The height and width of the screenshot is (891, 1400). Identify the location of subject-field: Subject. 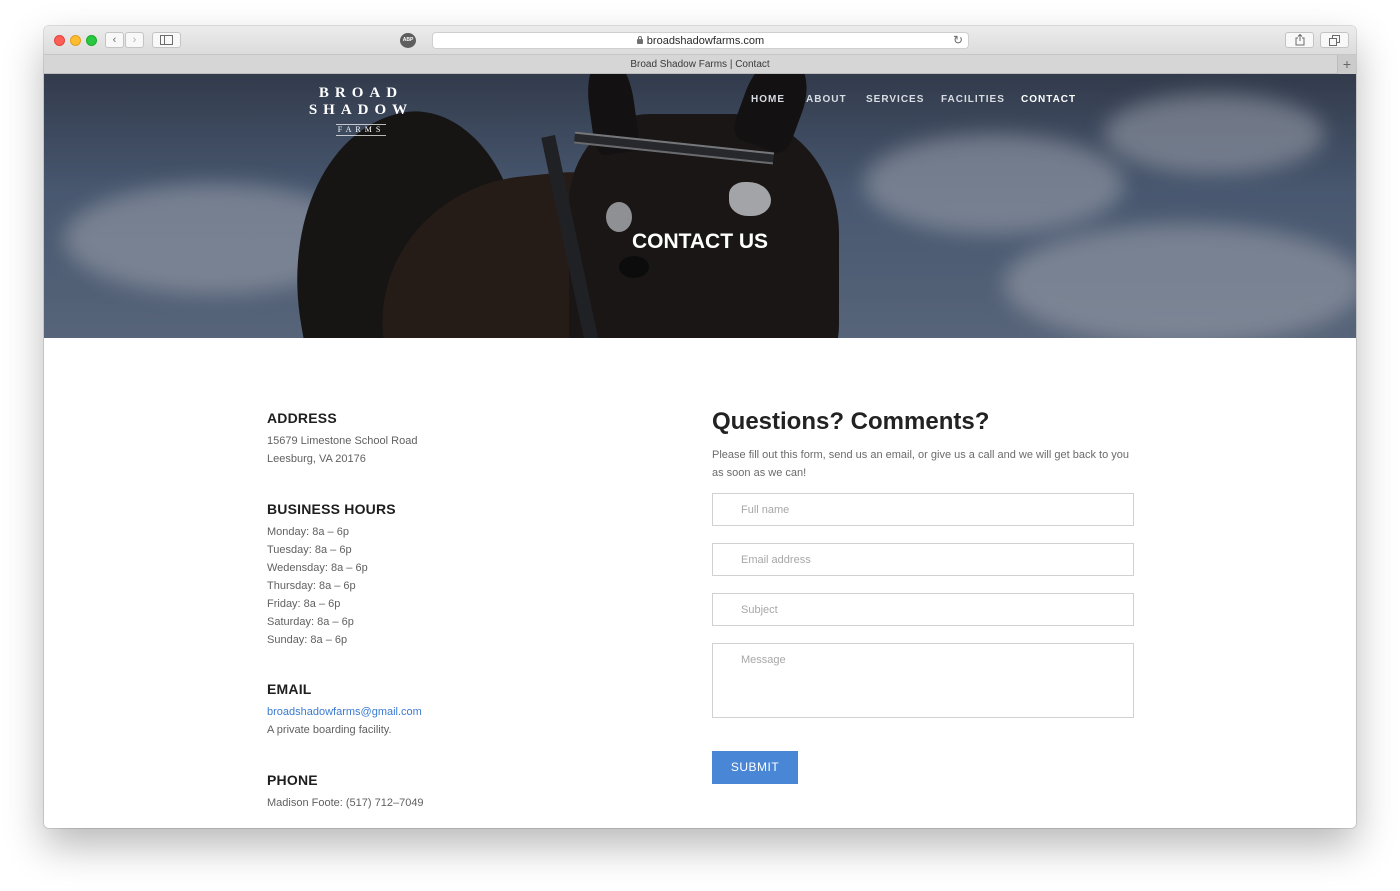
(923, 609).